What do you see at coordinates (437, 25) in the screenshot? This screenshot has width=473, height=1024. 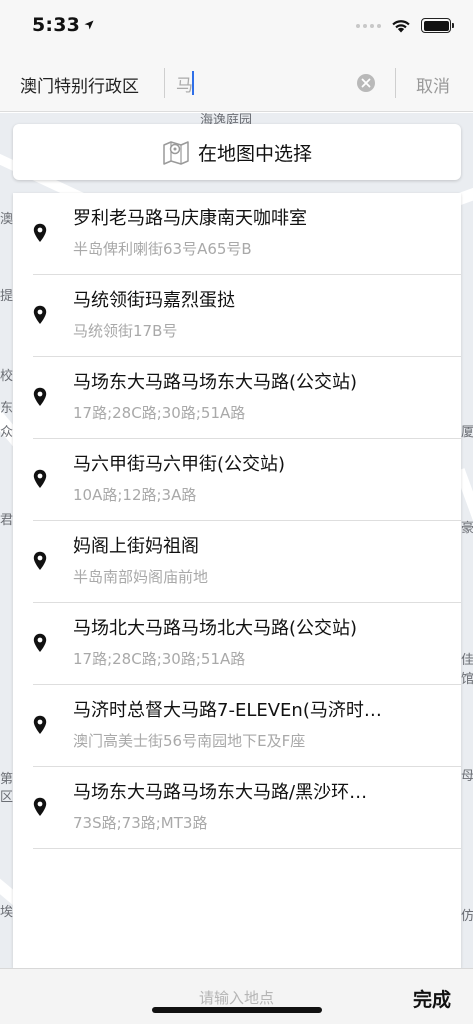 I see `battery-icon` at bounding box center [437, 25].